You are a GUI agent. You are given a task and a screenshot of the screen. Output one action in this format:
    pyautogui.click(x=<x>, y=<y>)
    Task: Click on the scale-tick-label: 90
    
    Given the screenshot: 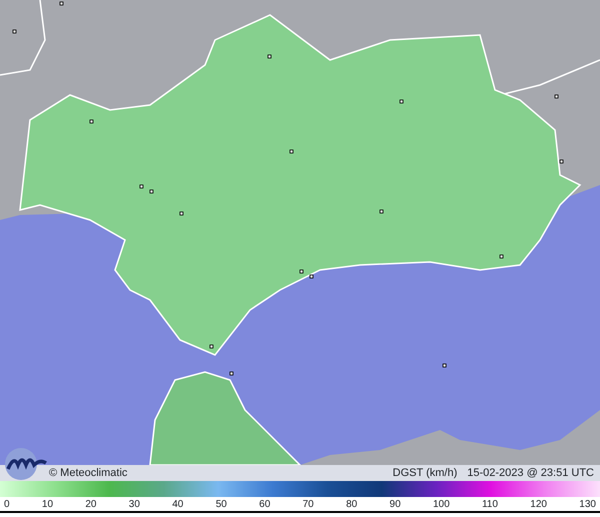 What is the action you would take?
    pyautogui.click(x=395, y=504)
    